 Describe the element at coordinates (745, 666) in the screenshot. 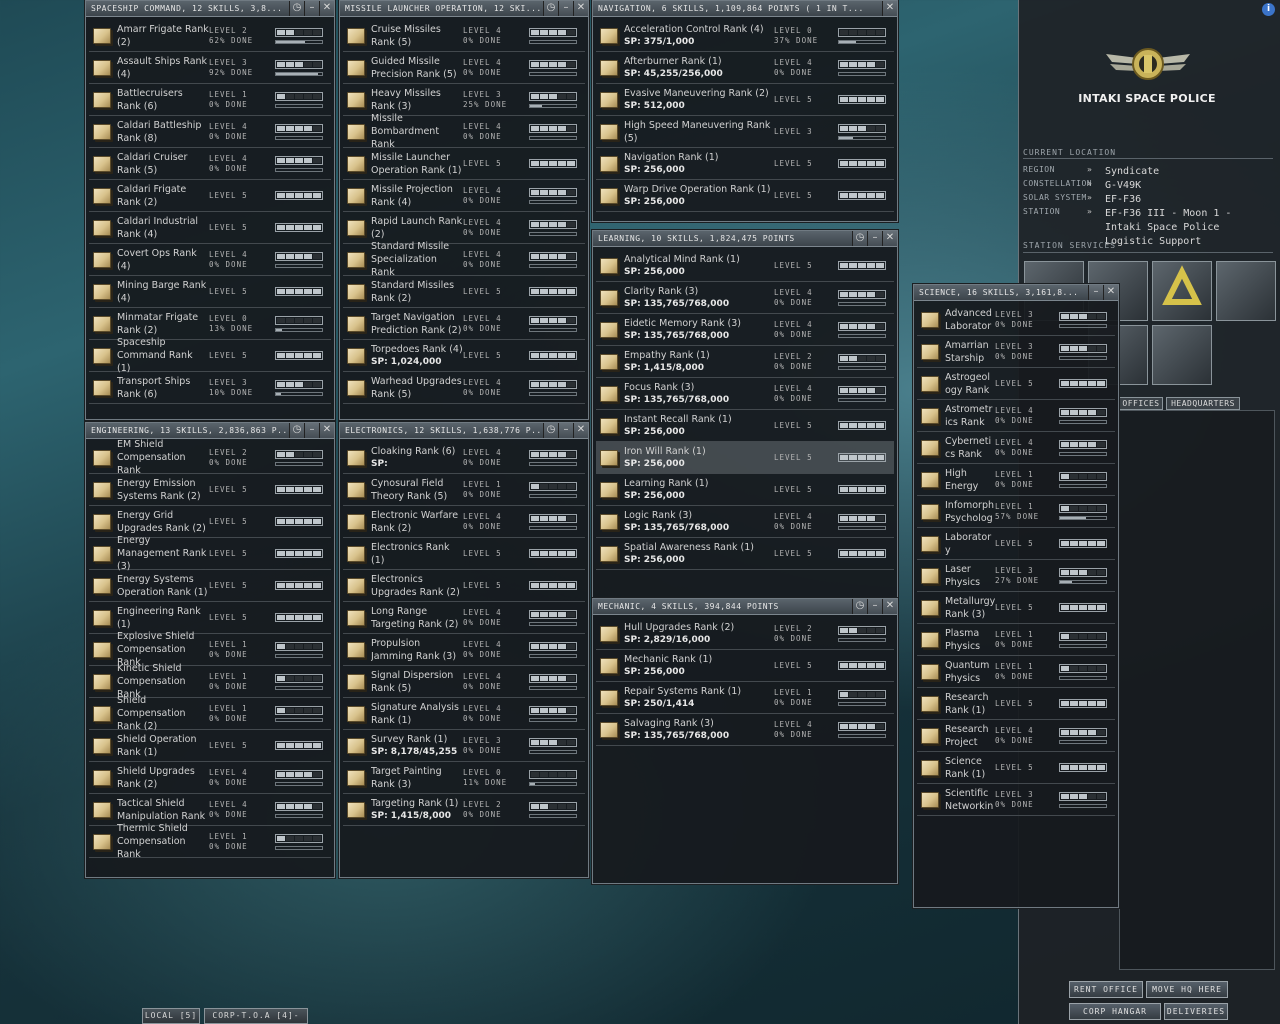

I see `skill-row: Mechanic Rank (1) SP: 256,000 LEVEL 5` at that location.